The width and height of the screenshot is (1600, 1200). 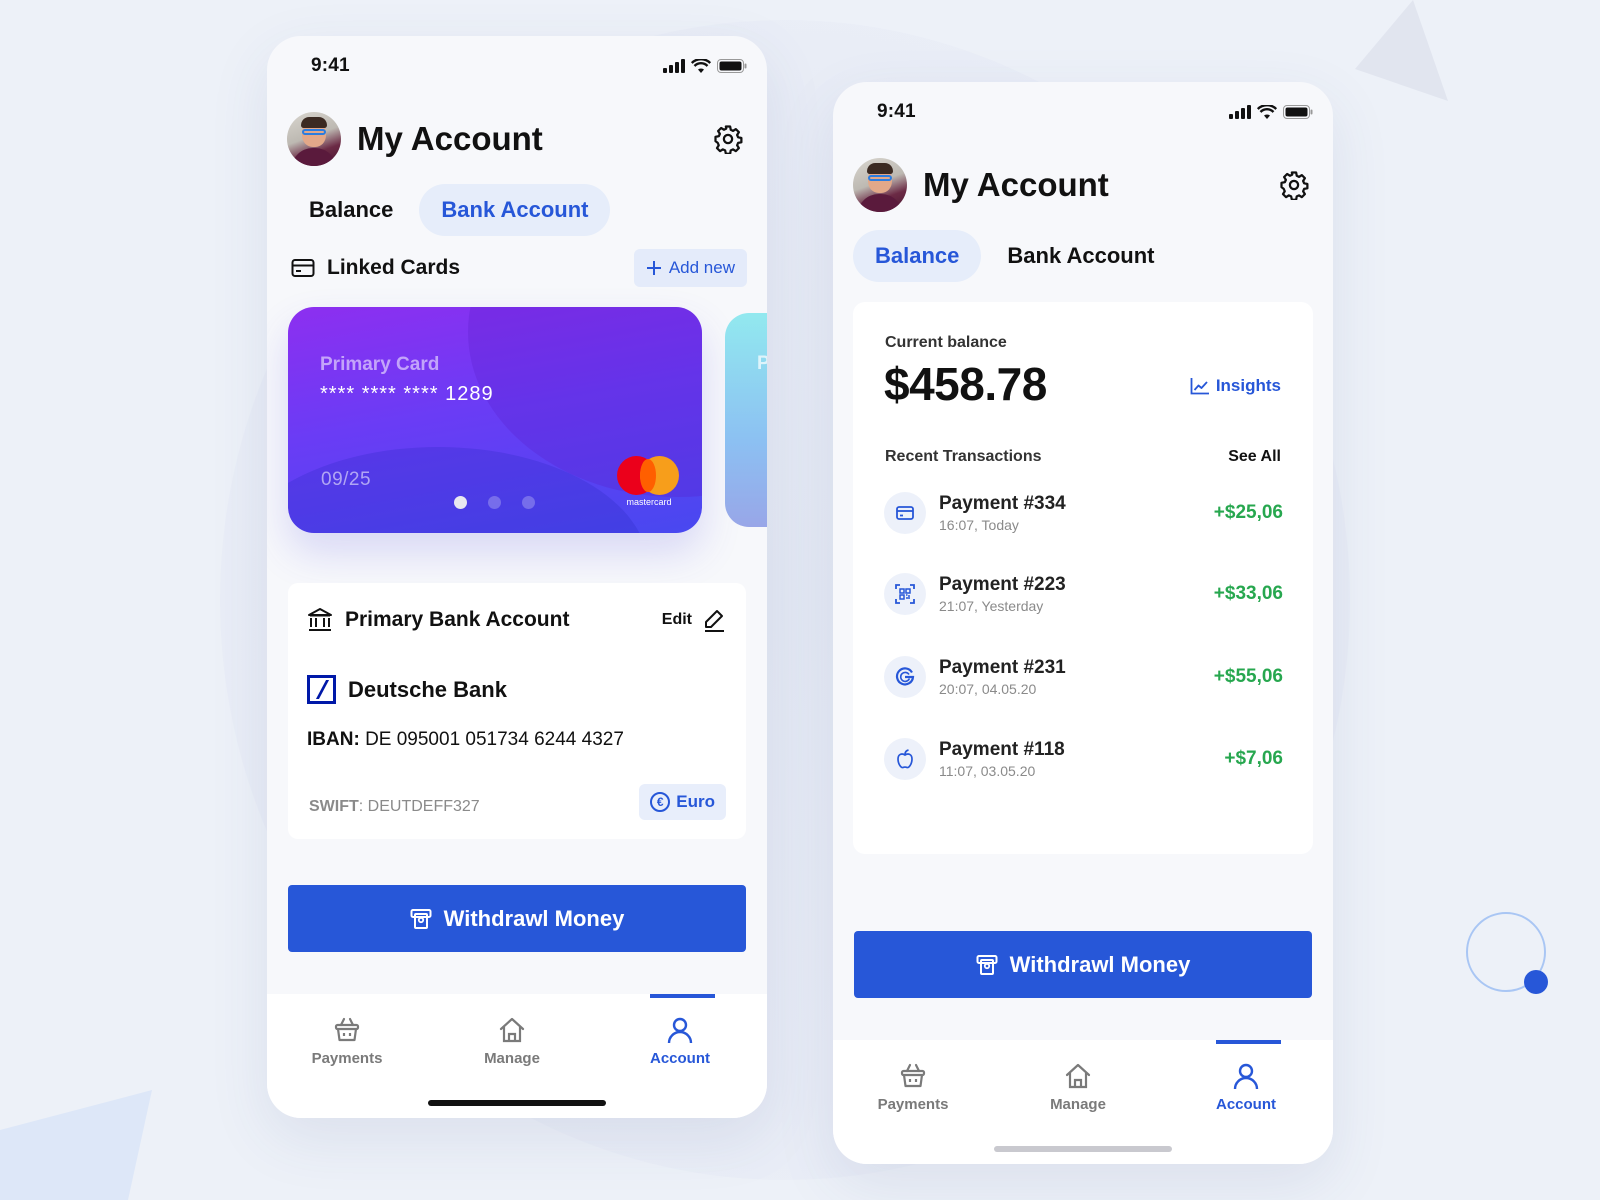 I want to click on bank-account-header: Primary Bank Account Edit, so click(x=516, y=620).